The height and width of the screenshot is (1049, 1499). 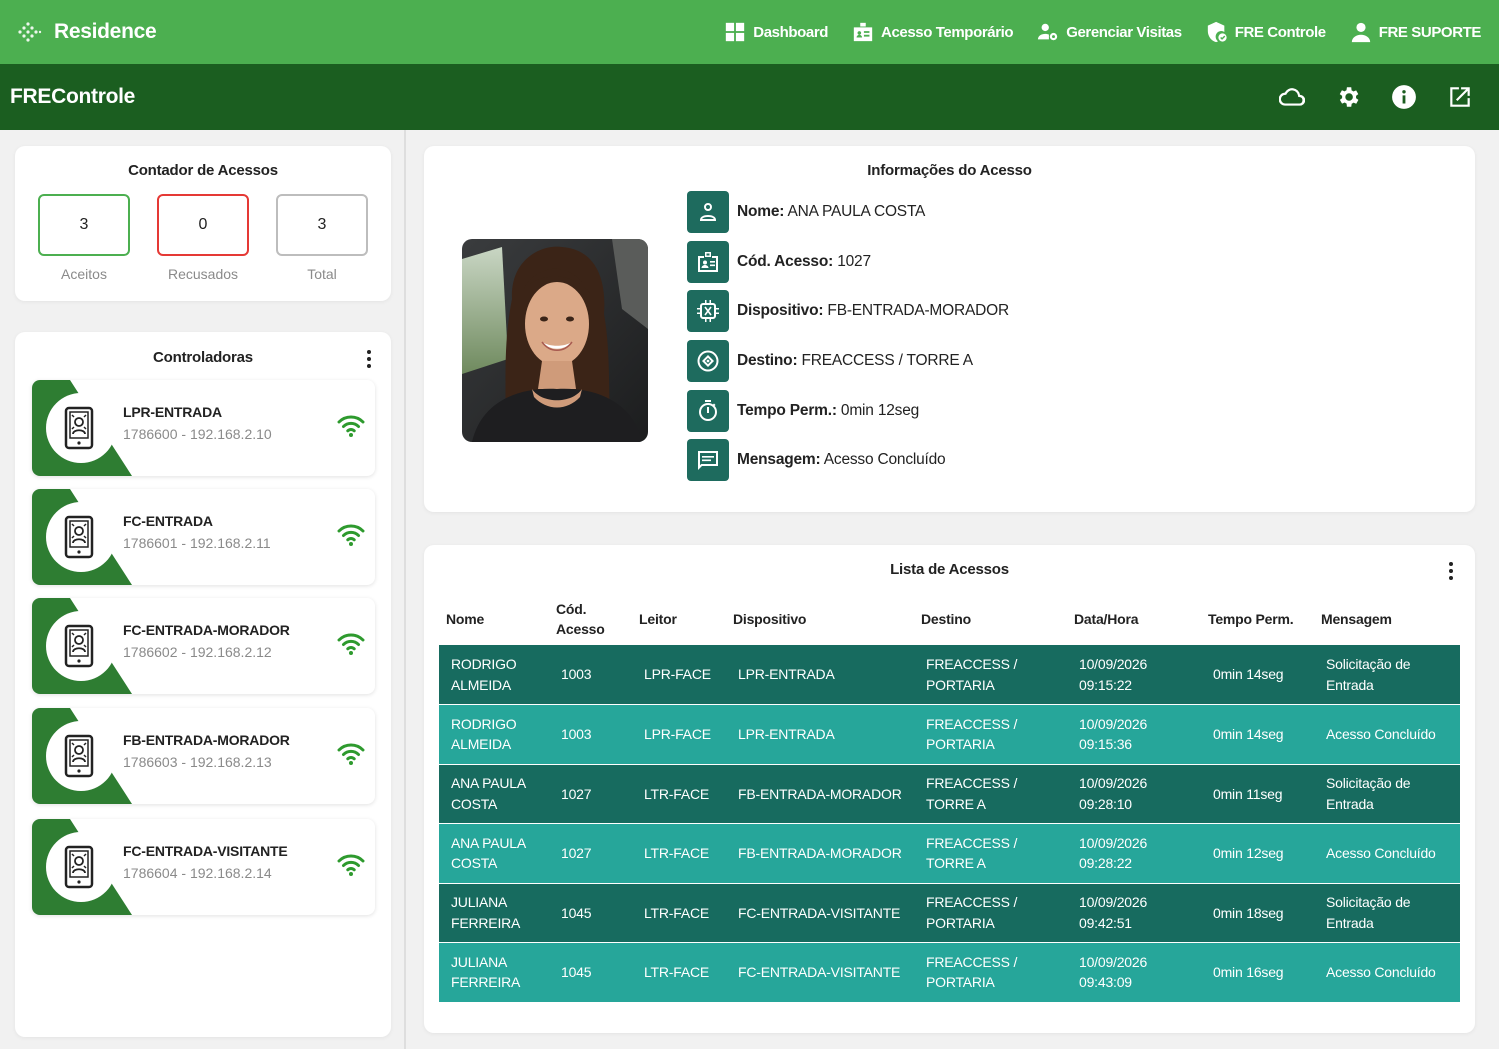 What do you see at coordinates (820, 734) in the screenshot?
I see `cell-dispositivo: LPR-ENTRADA` at bounding box center [820, 734].